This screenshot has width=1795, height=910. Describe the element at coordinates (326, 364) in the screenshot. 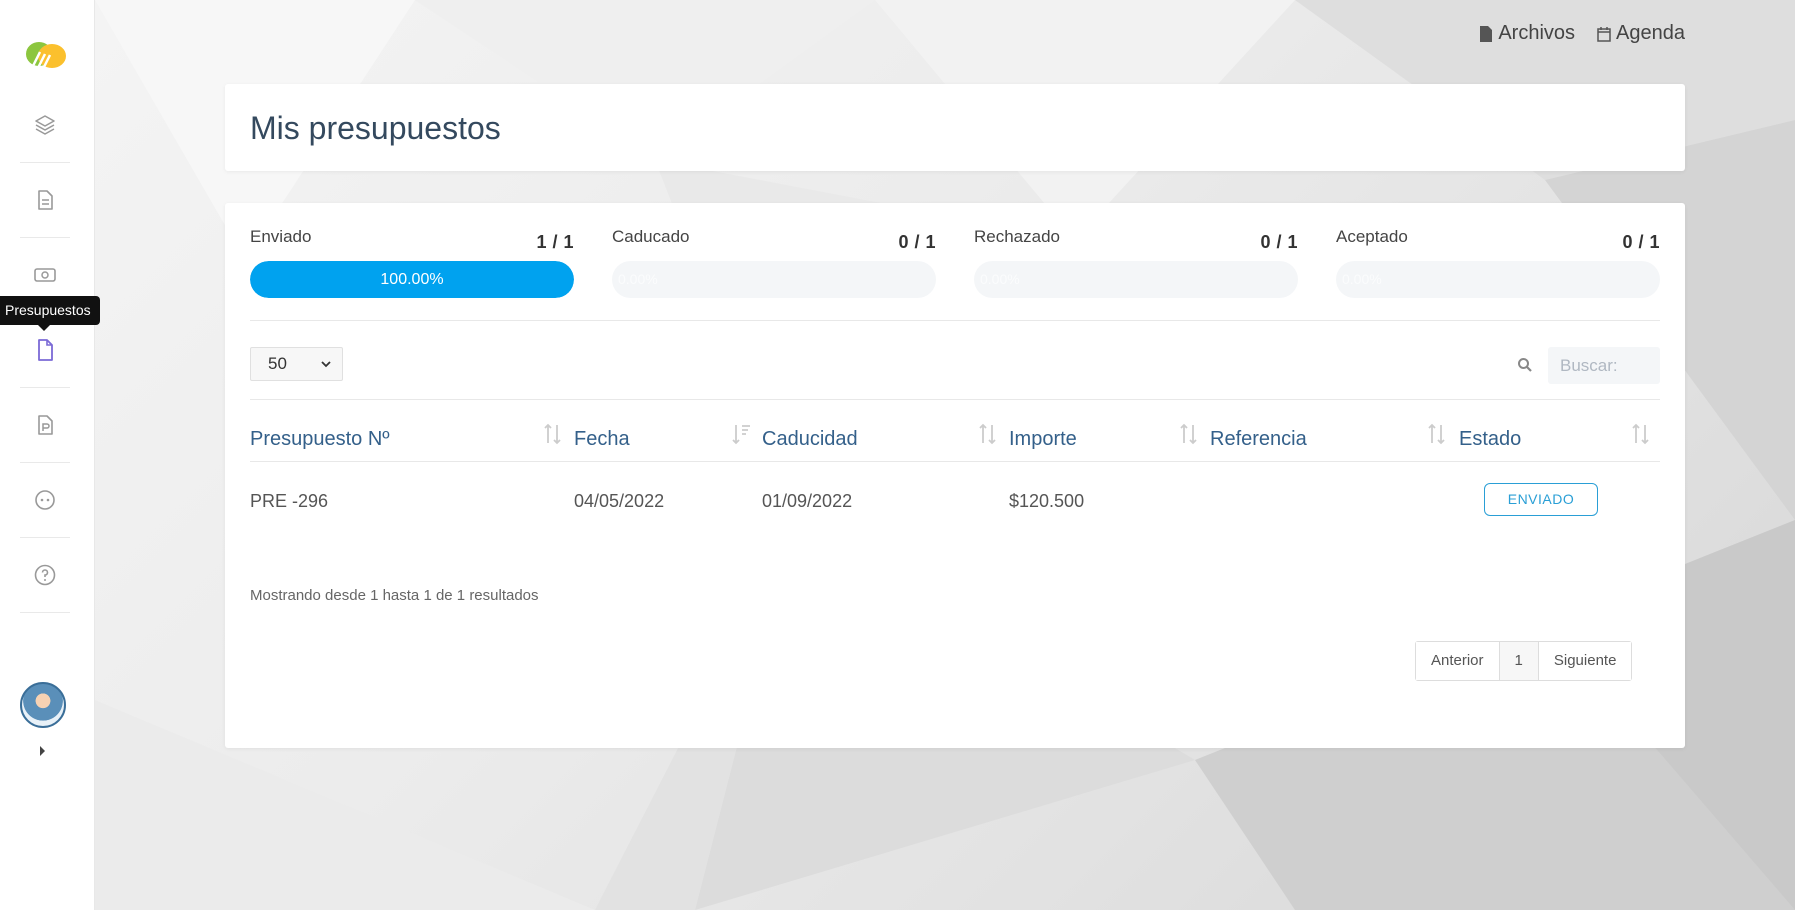

I see `chevron-down-icon` at that location.